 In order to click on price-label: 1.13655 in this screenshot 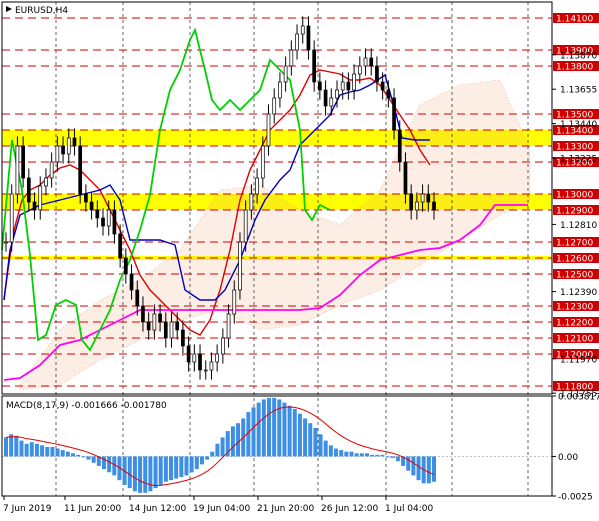, I will do `click(578, 91)`.